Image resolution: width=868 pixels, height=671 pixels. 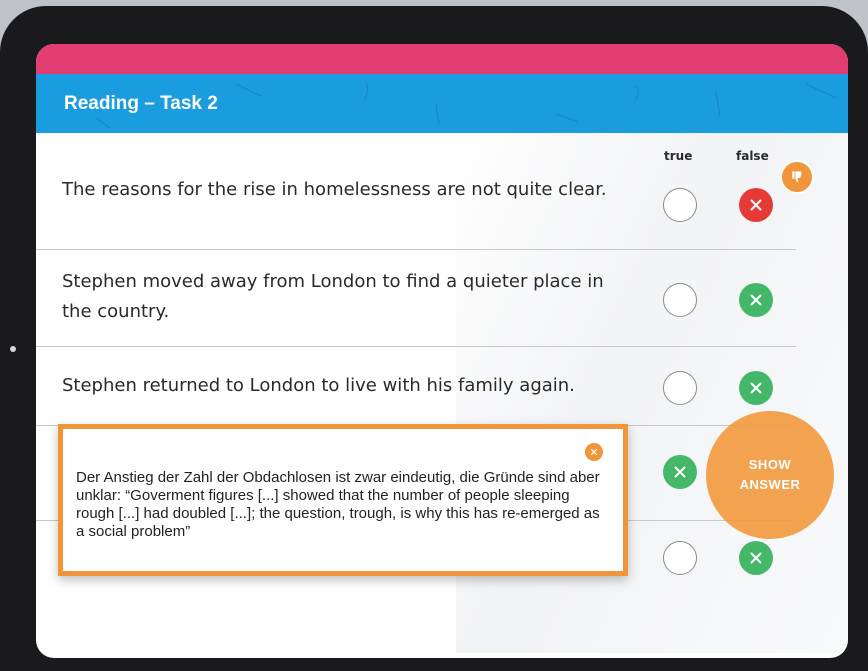 What do you see at coordinates (770, 484) in the screenshot?
I see `show-answer-label-line2: ANSWER` at bounding box center [770, 484].